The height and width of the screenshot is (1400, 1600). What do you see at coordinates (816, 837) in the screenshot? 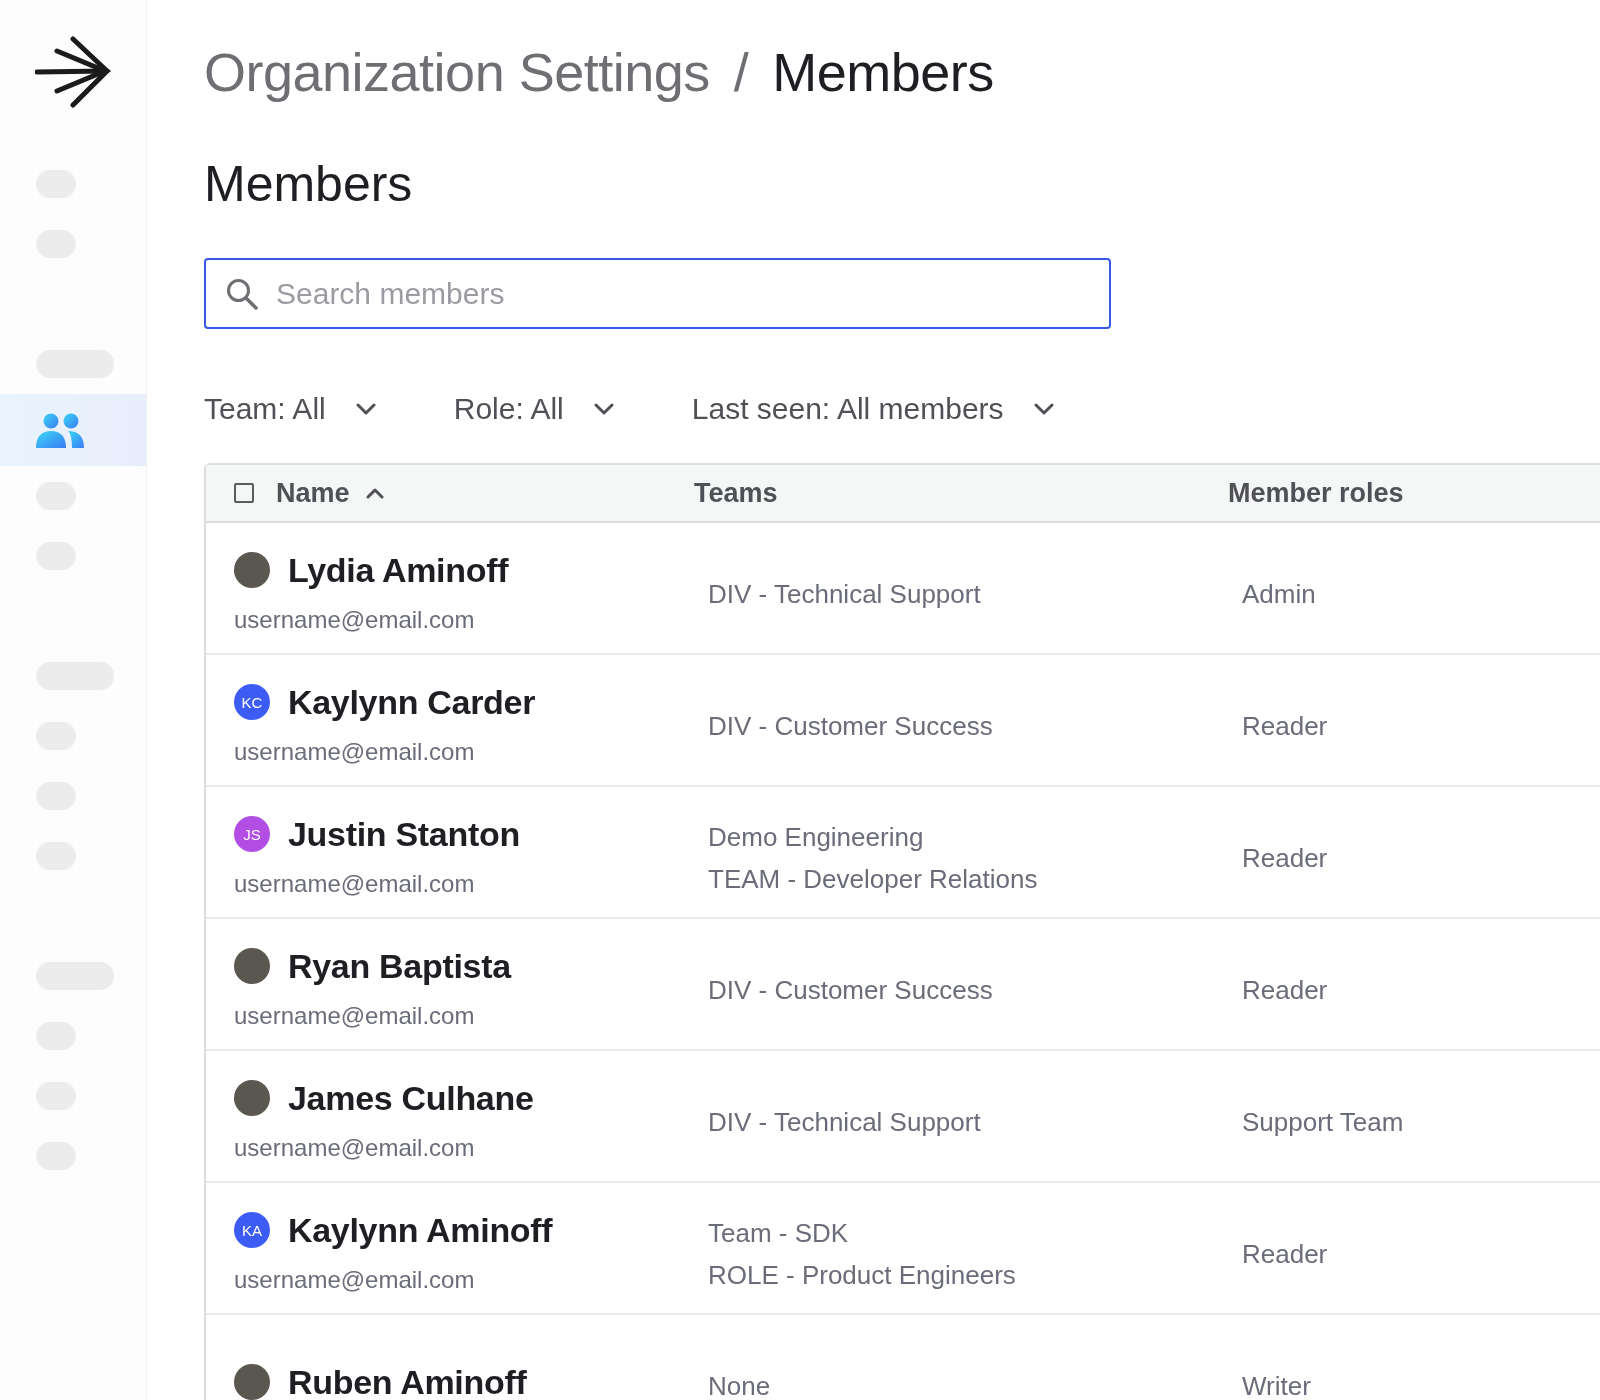
I see `team-name: Demo Engineering` at bounding box center [816, 837].